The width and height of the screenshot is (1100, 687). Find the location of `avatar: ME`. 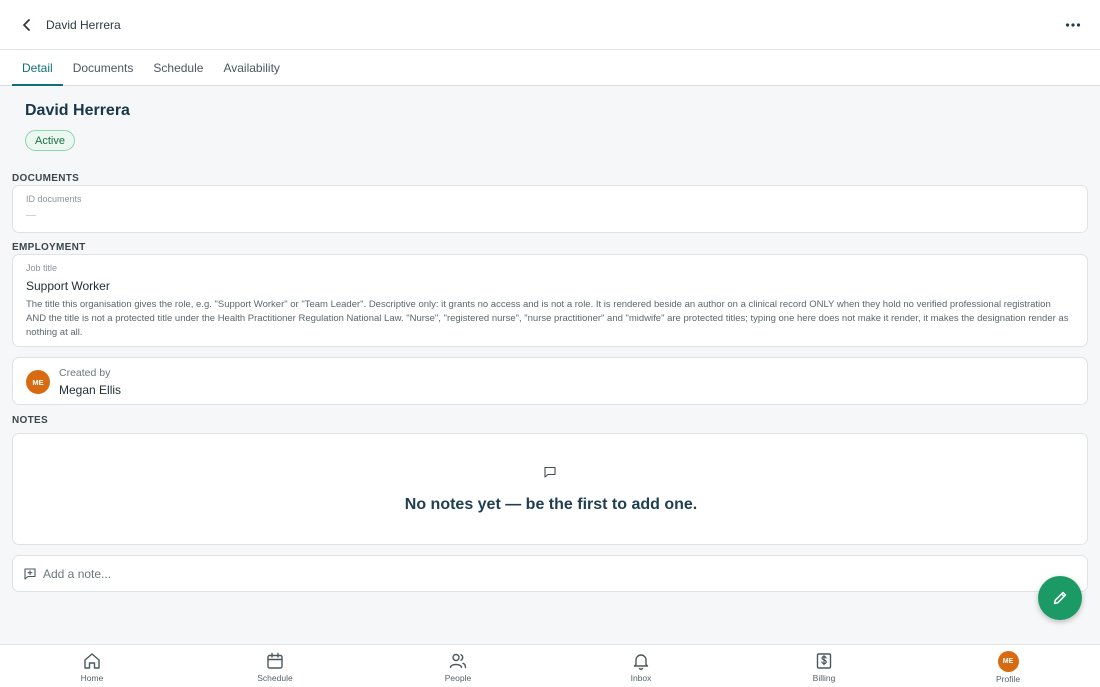

avatar: ME is located at coordinates (38, 382).